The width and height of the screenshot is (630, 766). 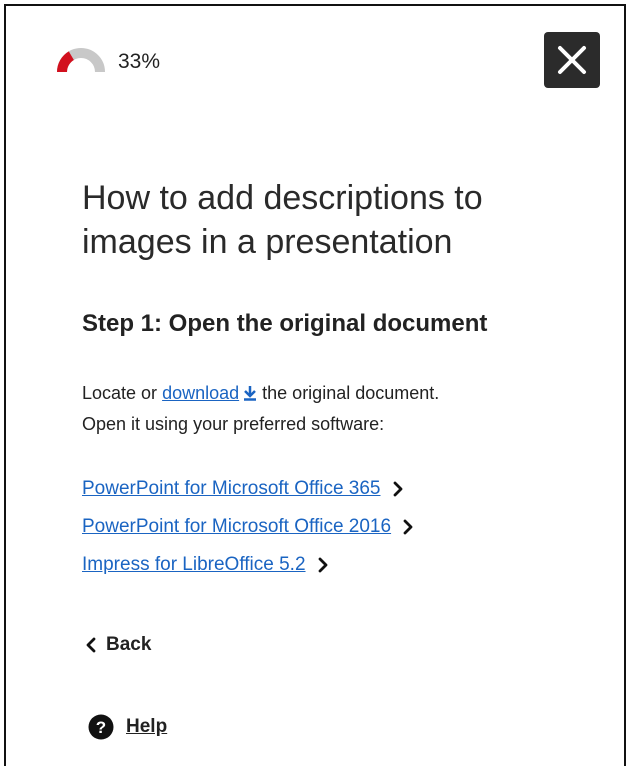 What do you see at coordinates (250, 393) in the screenshot?
I see `download-icon` at bounding box center [250, 393].